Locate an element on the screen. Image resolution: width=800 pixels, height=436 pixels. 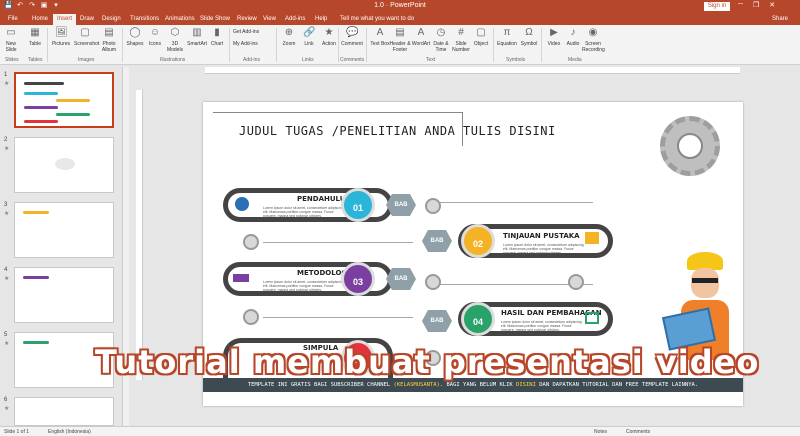
comment-button: 💬 Comment is located at coordinates (352, 37).